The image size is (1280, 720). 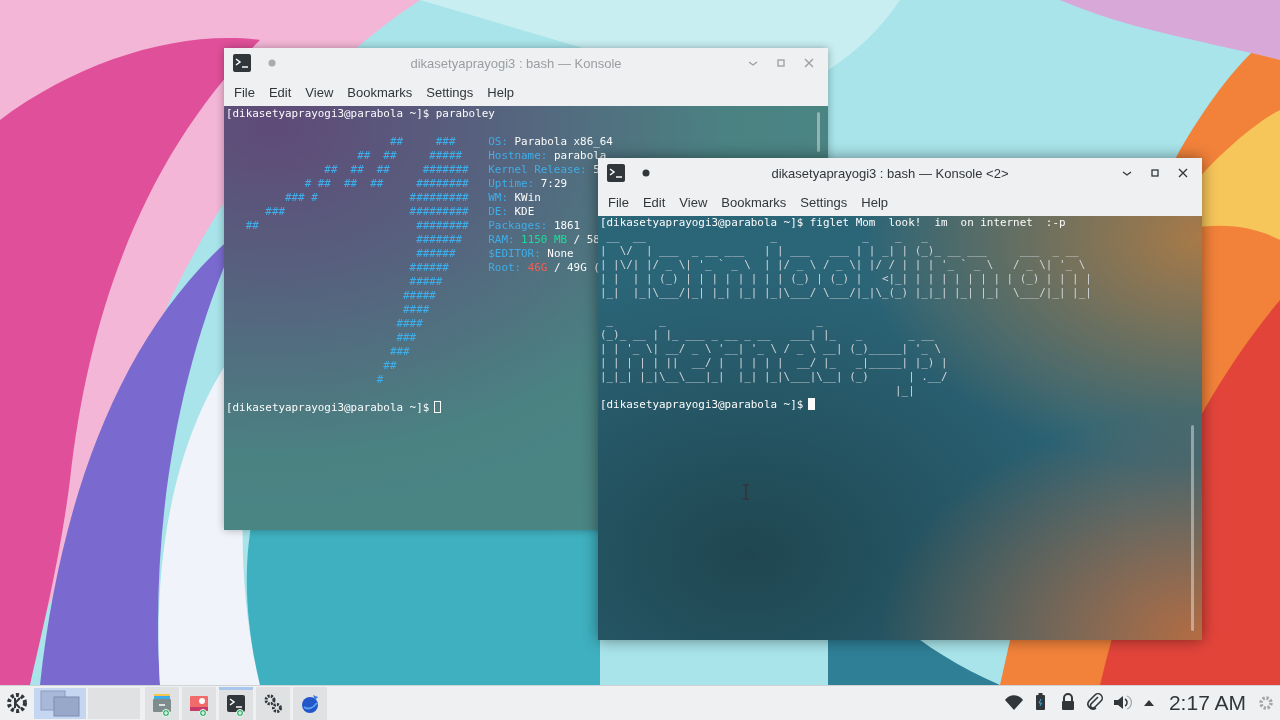 What do you see at coordinates (537, 169) in the screenshot?
I see `info-label: Kernel Release:` at bounding box center [537, 169].